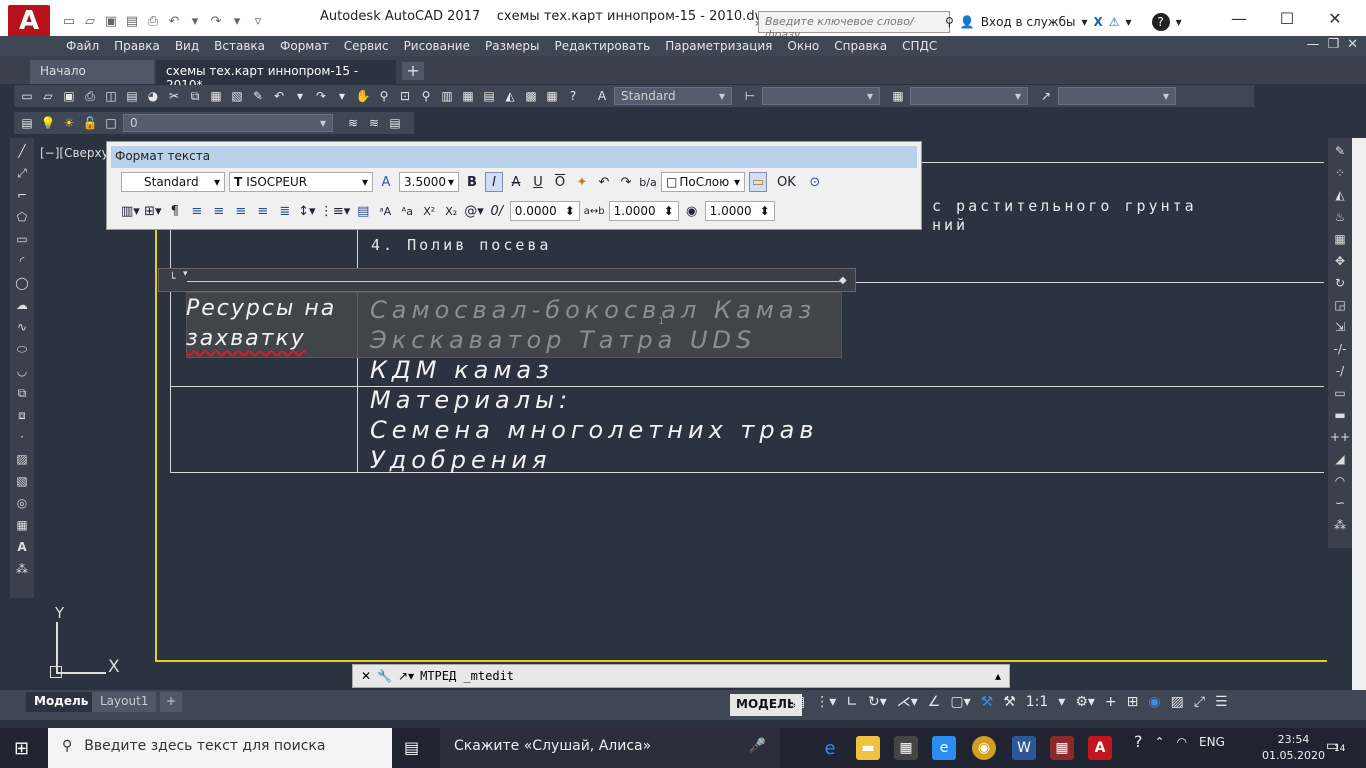  Describe the element at coordinates (1100, 748) in the screenshot. I see `autocad-taskbar-icon: A` at that location.